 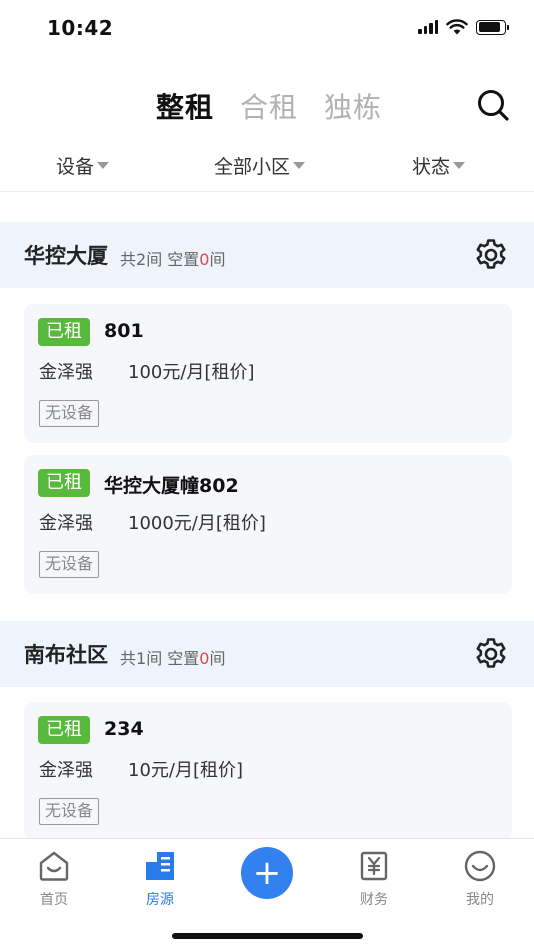 What do you see at coordinates (197, 523) in the screenshot?
I see `rent-price: 1000元/月[租价]` at bounding box center [197, 523].